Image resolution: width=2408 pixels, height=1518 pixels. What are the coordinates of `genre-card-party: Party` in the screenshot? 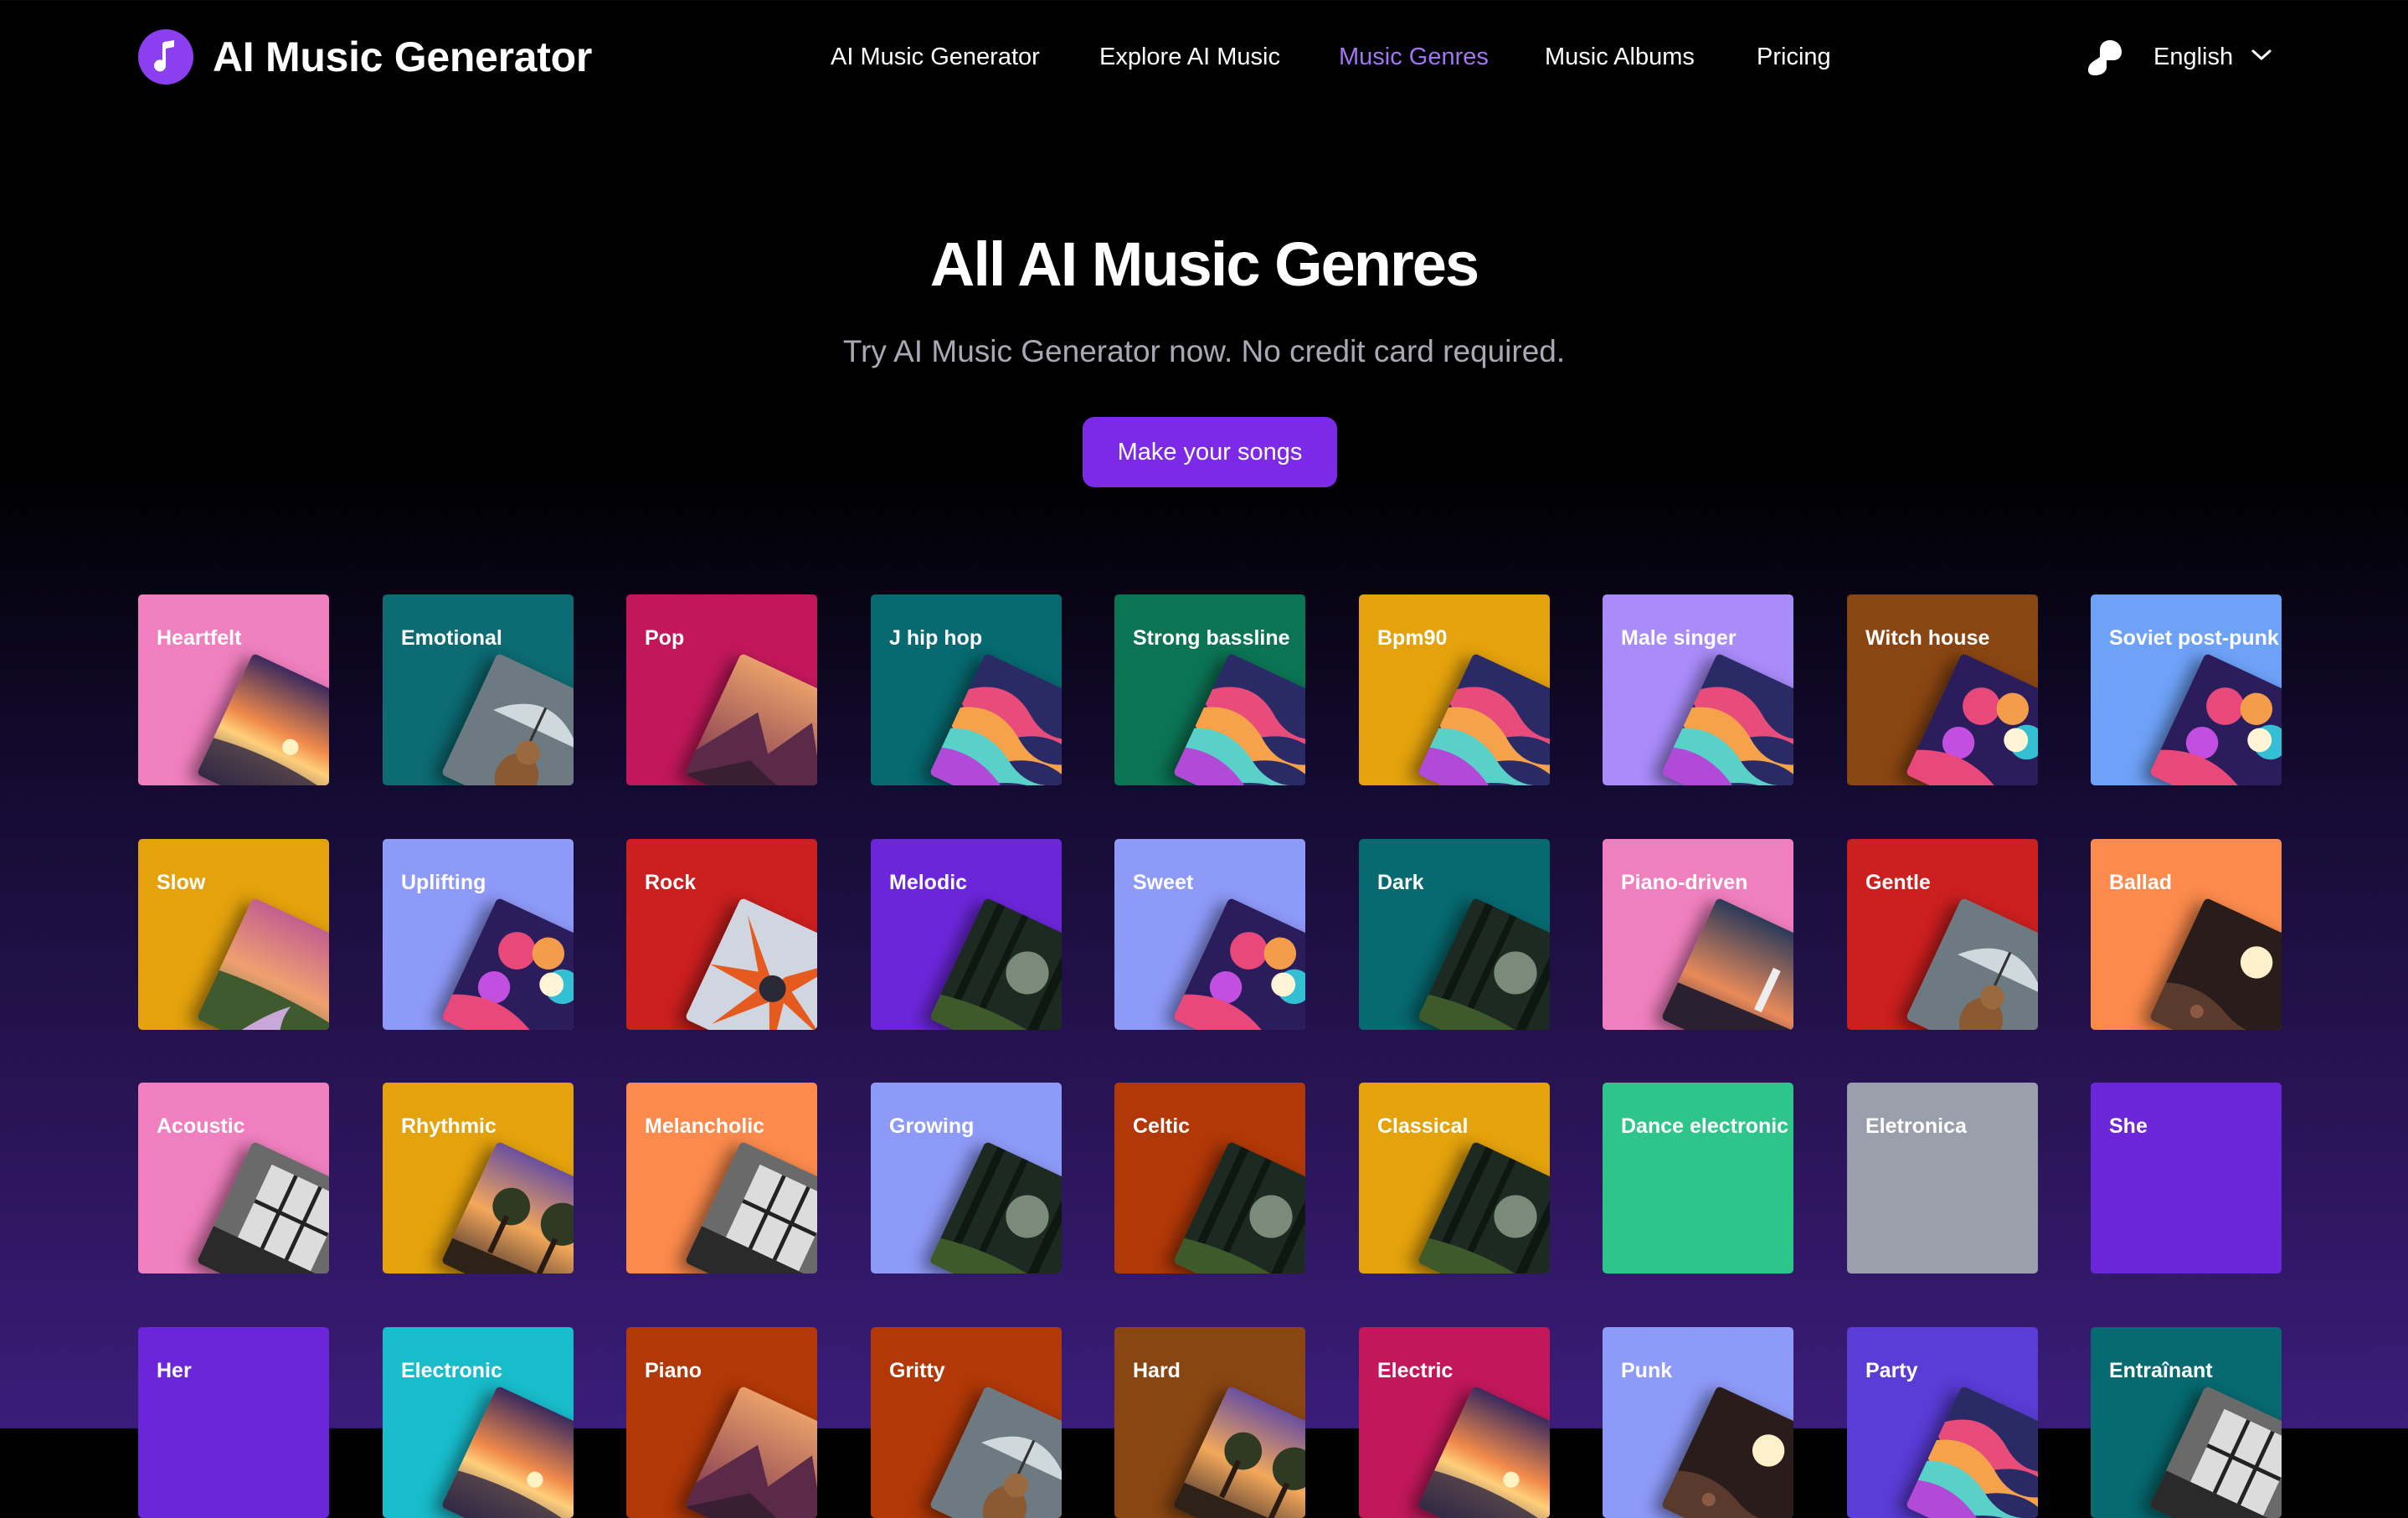 It's located at (1942, 1422).